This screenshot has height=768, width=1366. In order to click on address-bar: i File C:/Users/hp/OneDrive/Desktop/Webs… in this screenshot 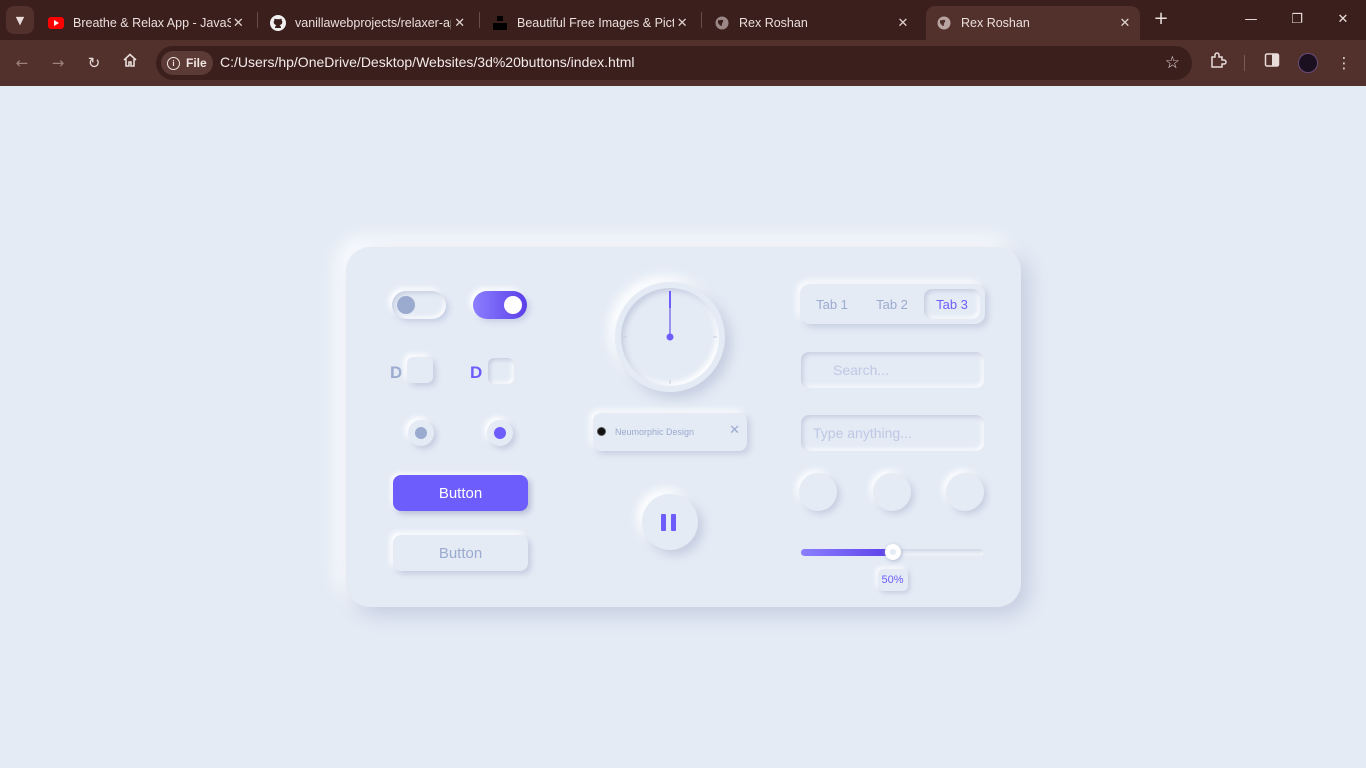, I will do `click(674, 63)`.